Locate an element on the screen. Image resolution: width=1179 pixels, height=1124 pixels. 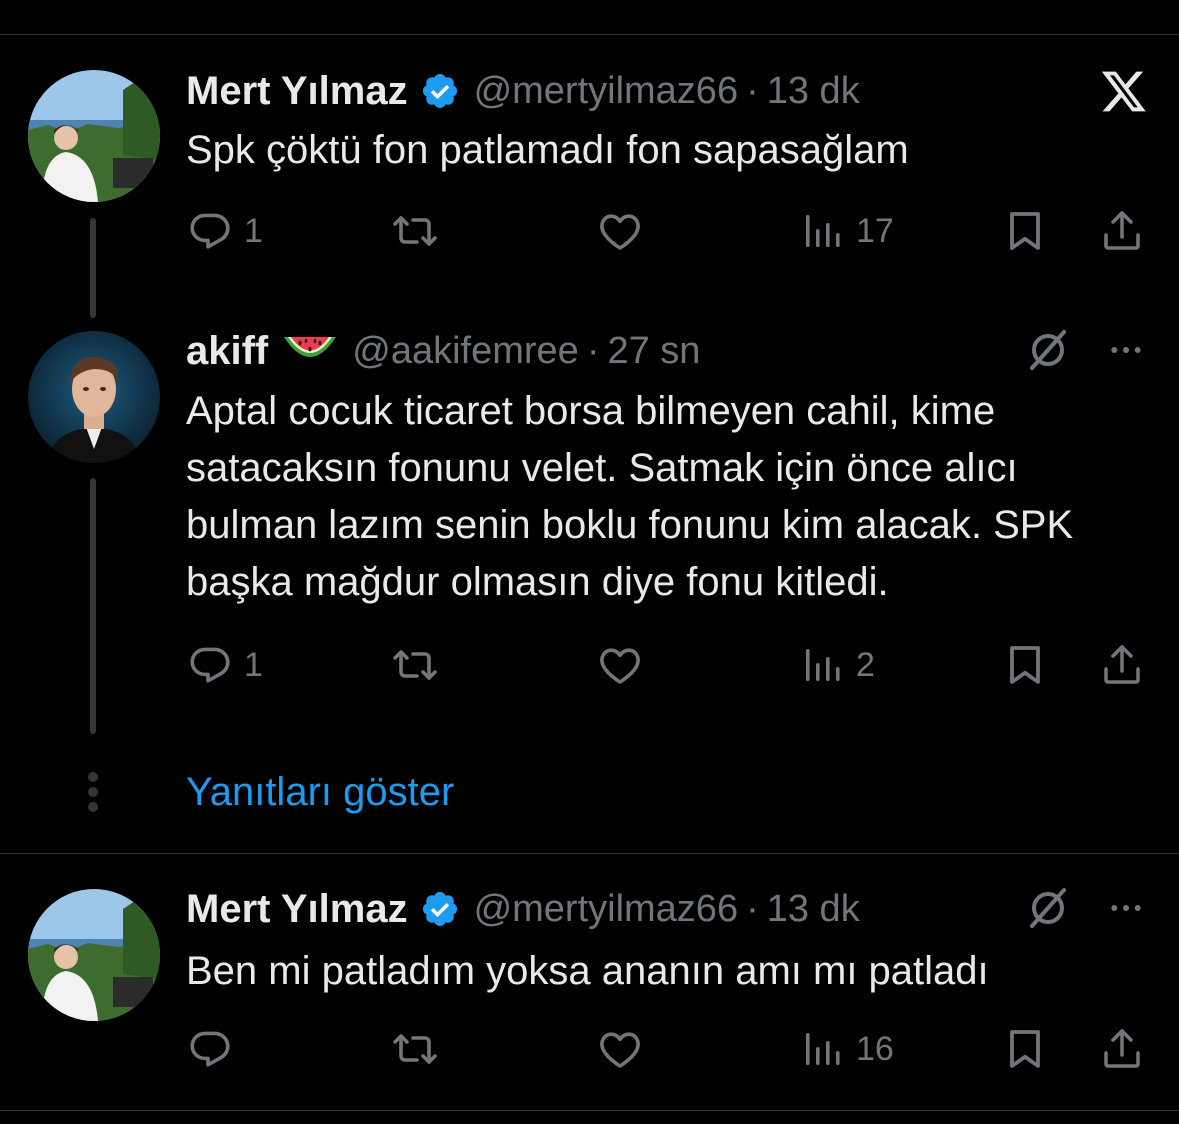
more-replies-dots-icon is located at coordinates (93, 792).